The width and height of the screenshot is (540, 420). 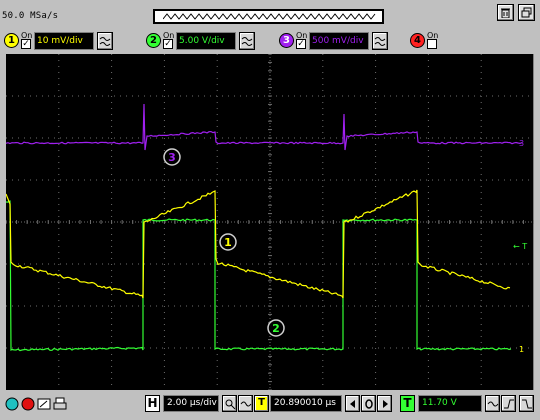 What do you see at coordinates (521, 349) in the screenshot?
I see `channel-1-ground-marker: 1` at bounding box center [521, 349].